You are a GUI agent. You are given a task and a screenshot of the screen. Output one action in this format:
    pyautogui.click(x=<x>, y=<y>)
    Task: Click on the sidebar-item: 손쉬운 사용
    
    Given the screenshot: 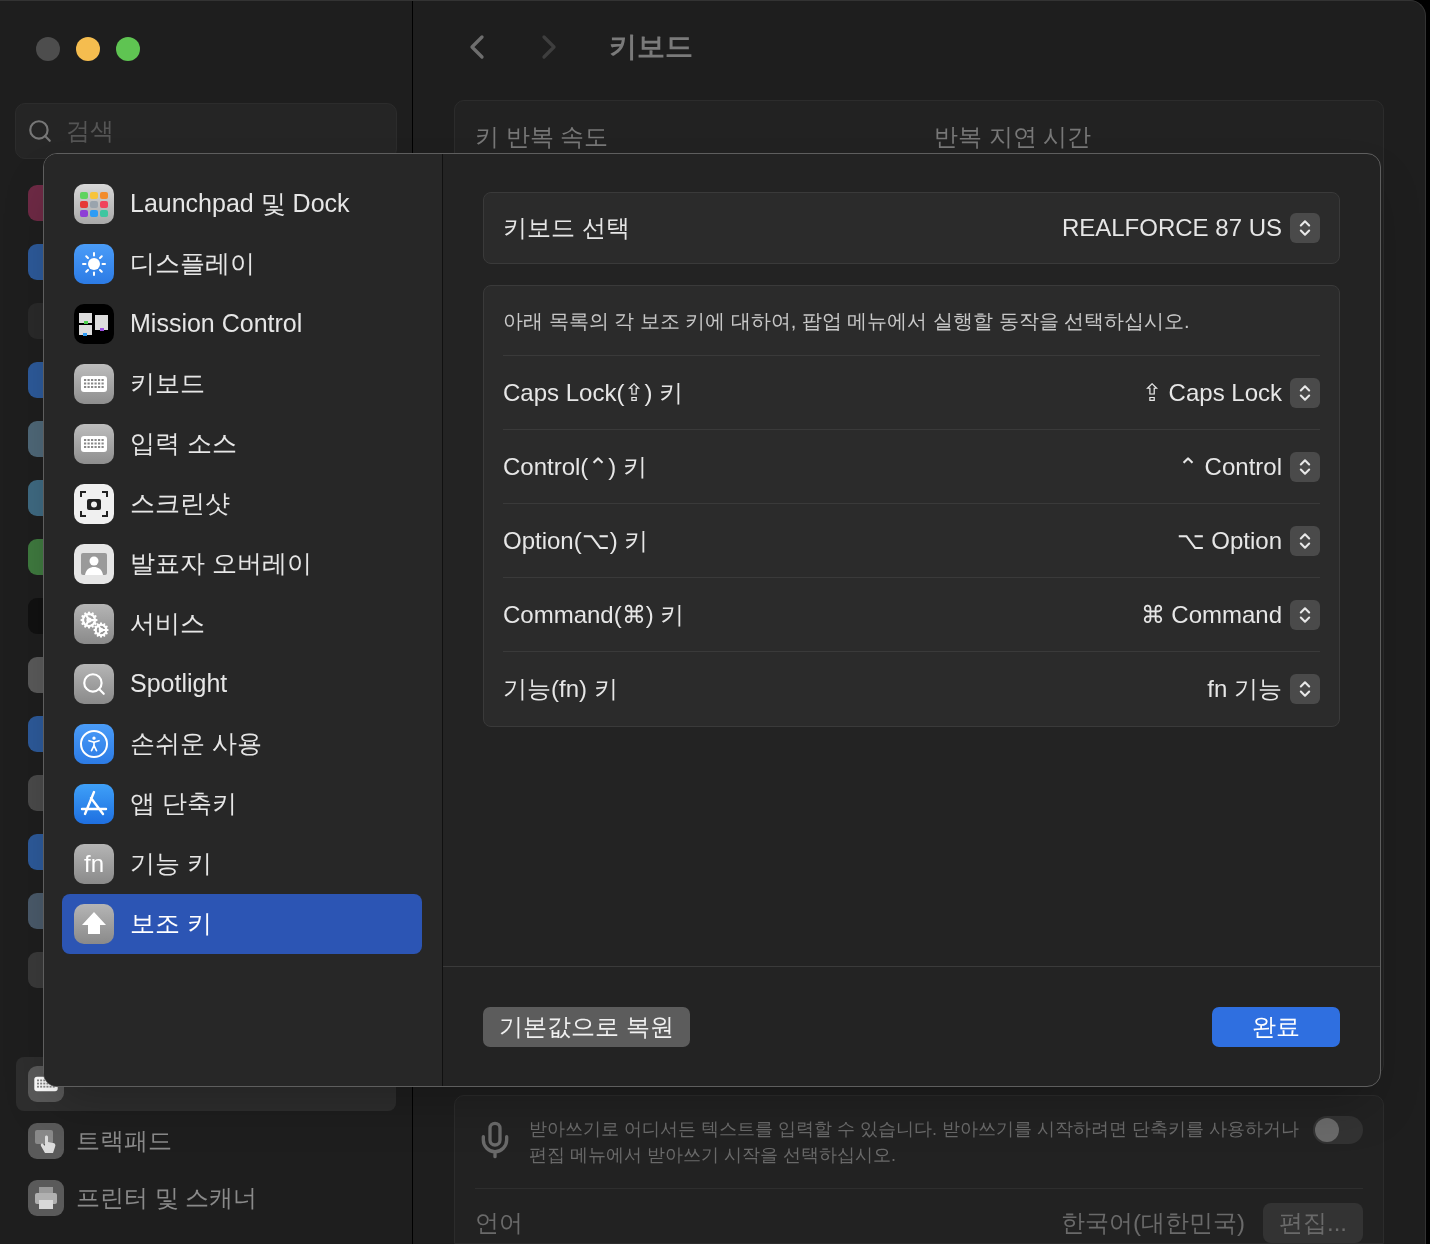 What is the action you would take?
    pyautogui.click(x=242, y=744)
    